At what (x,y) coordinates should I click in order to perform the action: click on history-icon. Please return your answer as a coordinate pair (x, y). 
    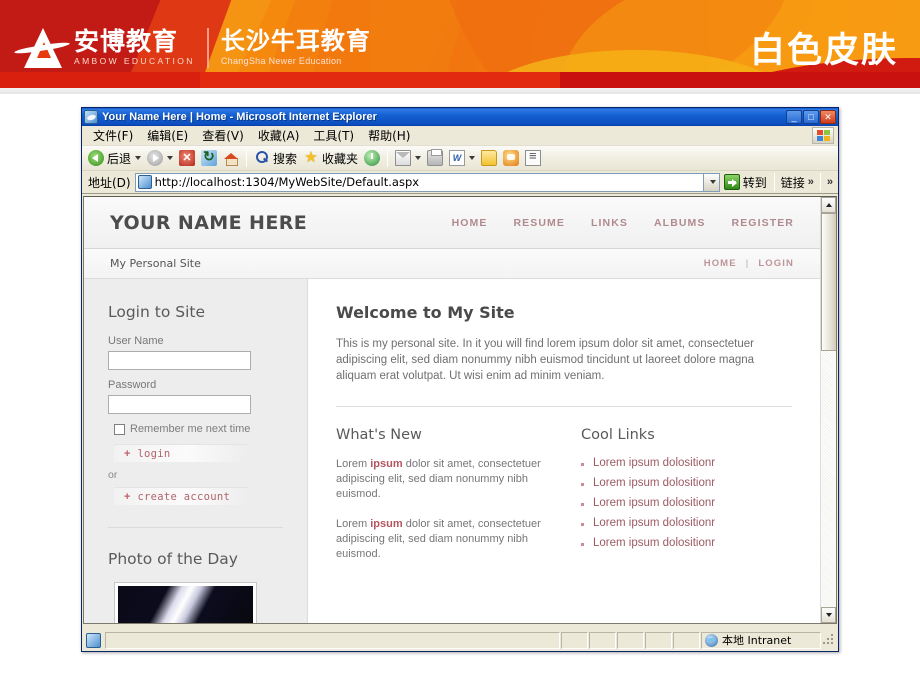
    Looking at the image, I should click on (372, 158).